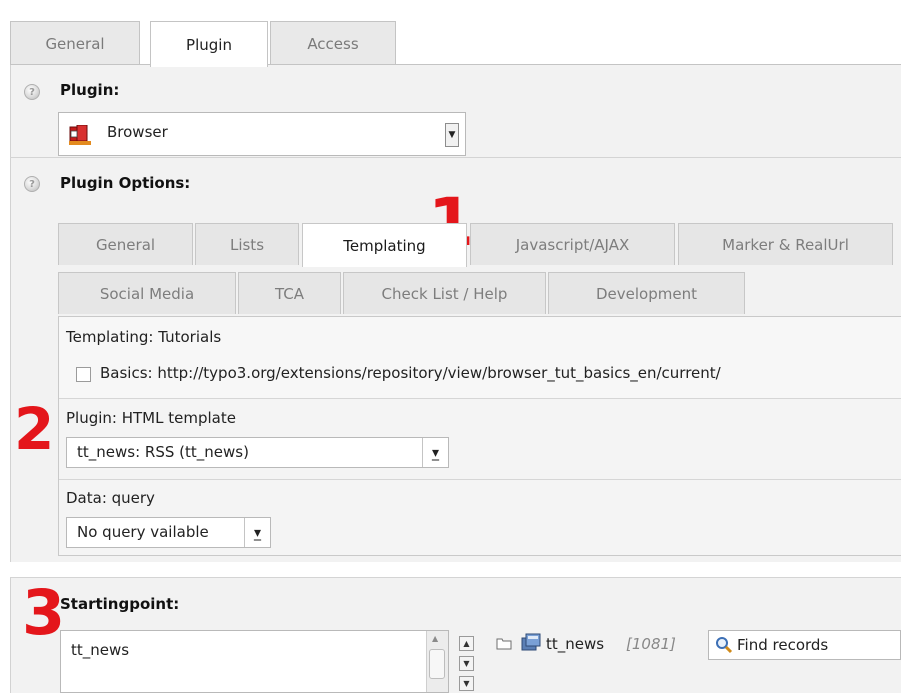 The height and width of the screenshot is (693, 901). What do you see at coordinates (466, 663) in the screenshot?
I see `move-down-button: ▼` at bounding box center [466, 663].